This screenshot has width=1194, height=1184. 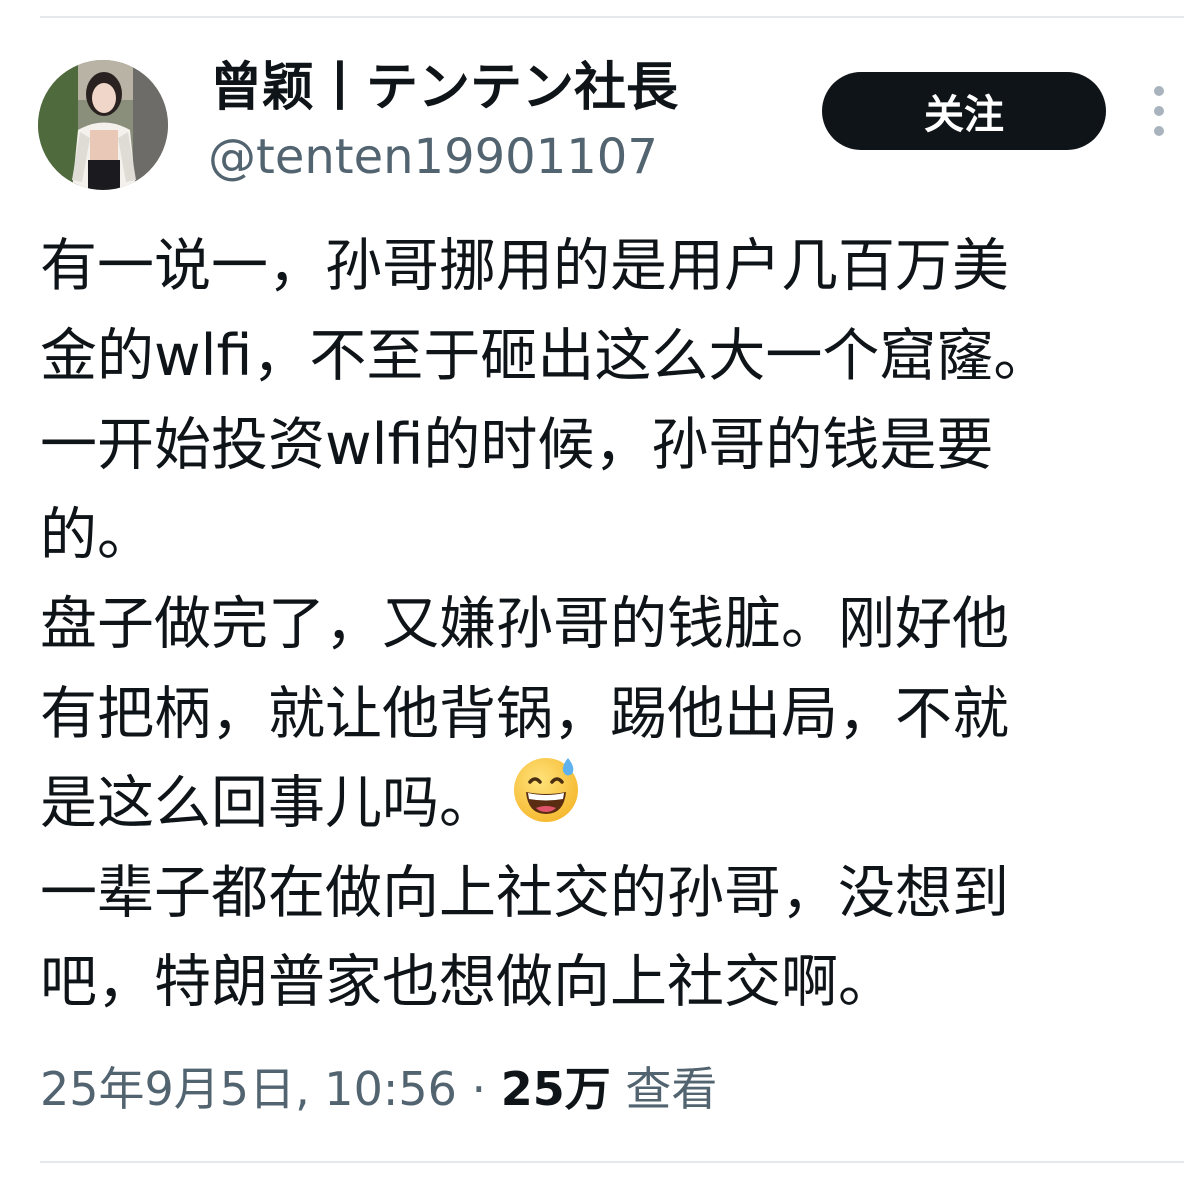 I want to click on avatar-image, so click(x=103, y=125).